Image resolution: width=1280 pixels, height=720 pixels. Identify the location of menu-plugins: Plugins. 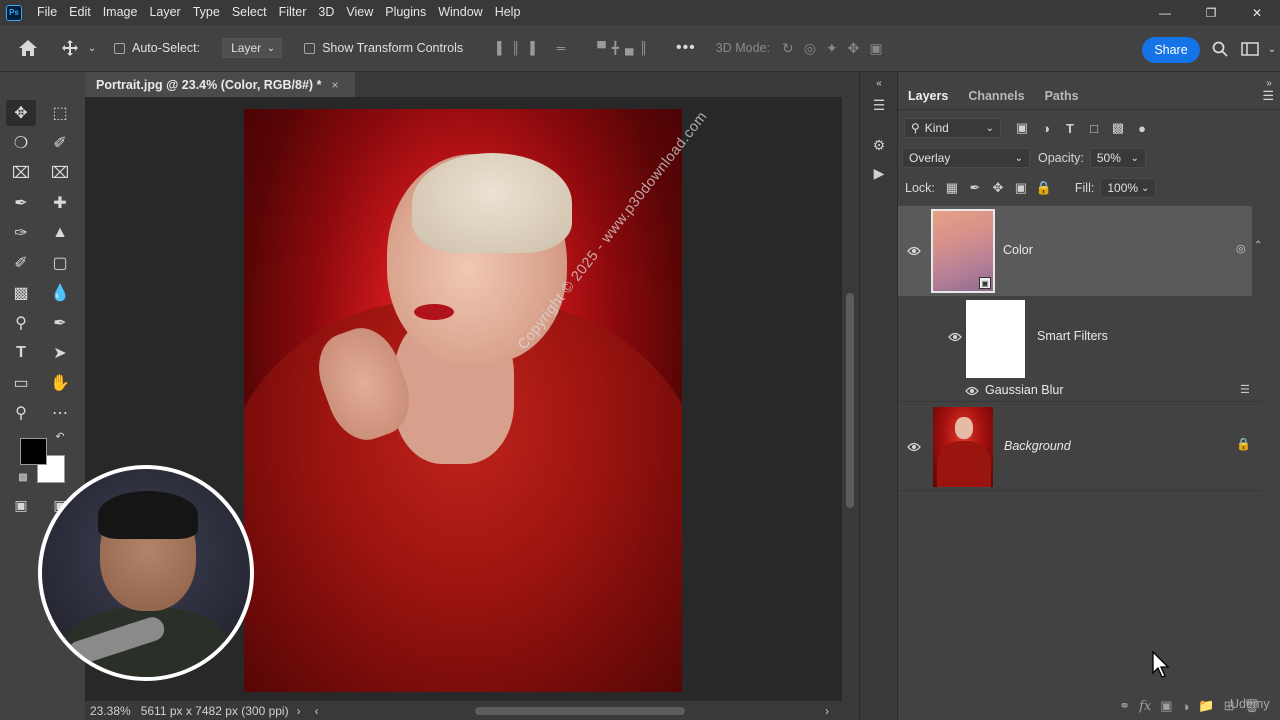
(405, 12).